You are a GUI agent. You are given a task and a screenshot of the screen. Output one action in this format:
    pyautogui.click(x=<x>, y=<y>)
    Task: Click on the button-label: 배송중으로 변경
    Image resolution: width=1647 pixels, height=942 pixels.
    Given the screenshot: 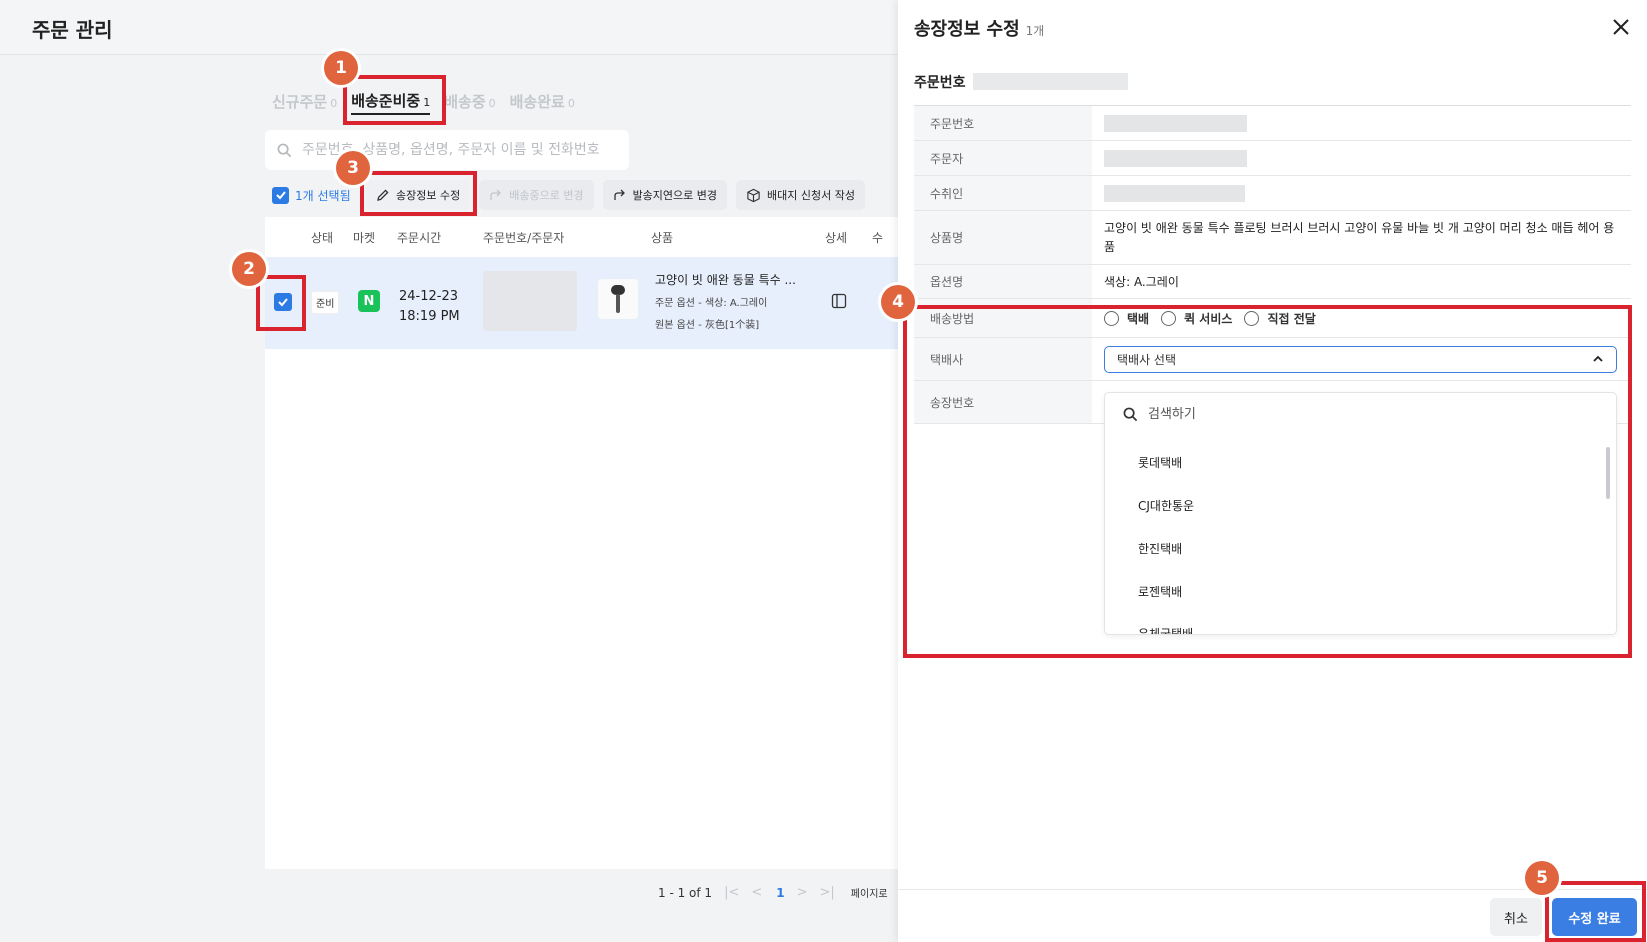 What is the action you would take?
    pyautogui.click(x=546, y=195)
    